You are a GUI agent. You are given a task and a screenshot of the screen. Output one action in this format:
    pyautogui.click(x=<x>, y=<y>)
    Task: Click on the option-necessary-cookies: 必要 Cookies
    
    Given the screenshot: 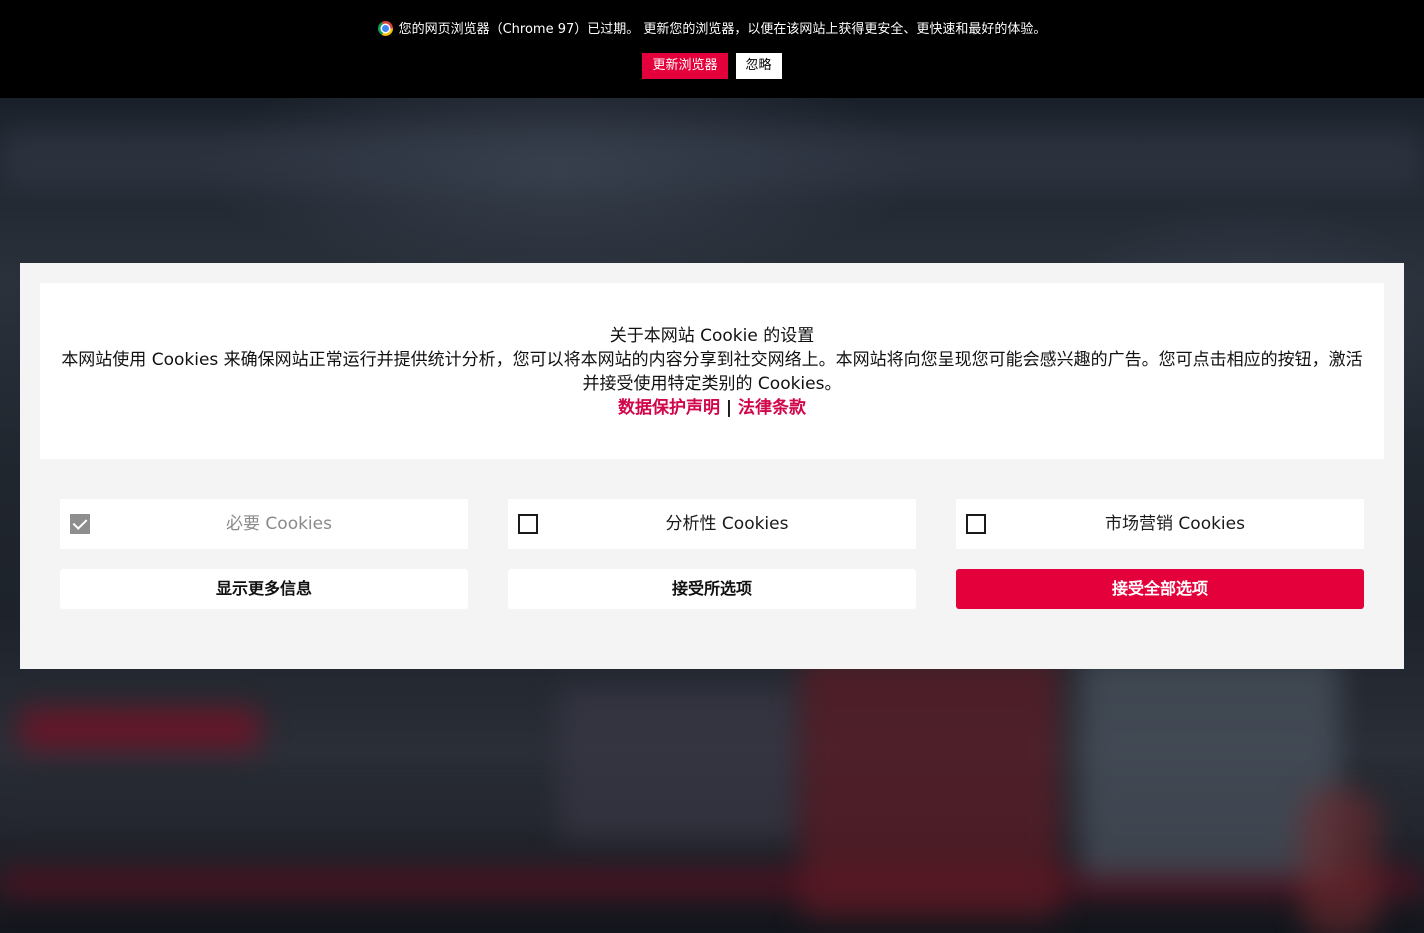 What is the action you would take?
    pyautogui.click(x=264, y=524)
    